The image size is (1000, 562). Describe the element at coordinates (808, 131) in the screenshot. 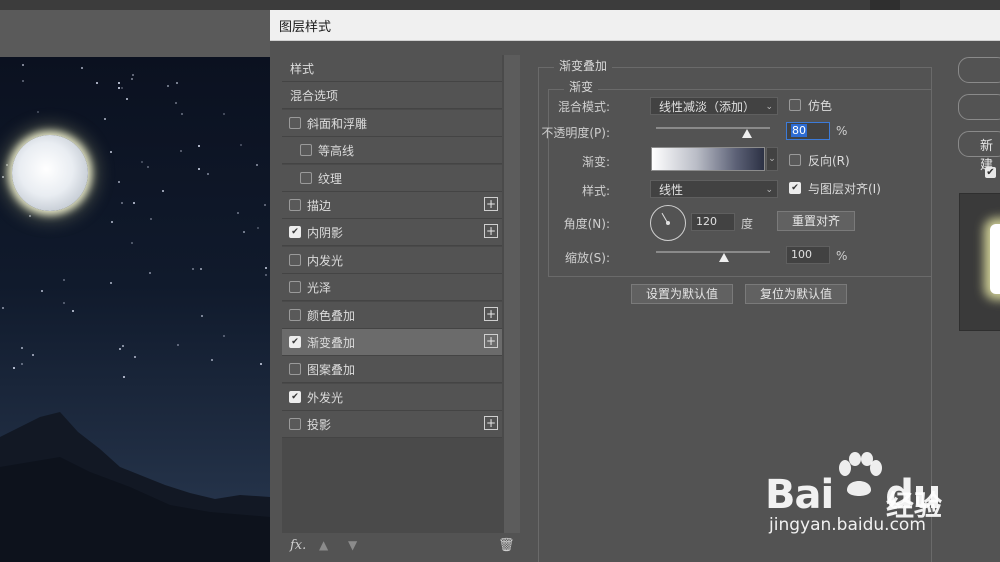

I see `opacity-input: 80` at that location.